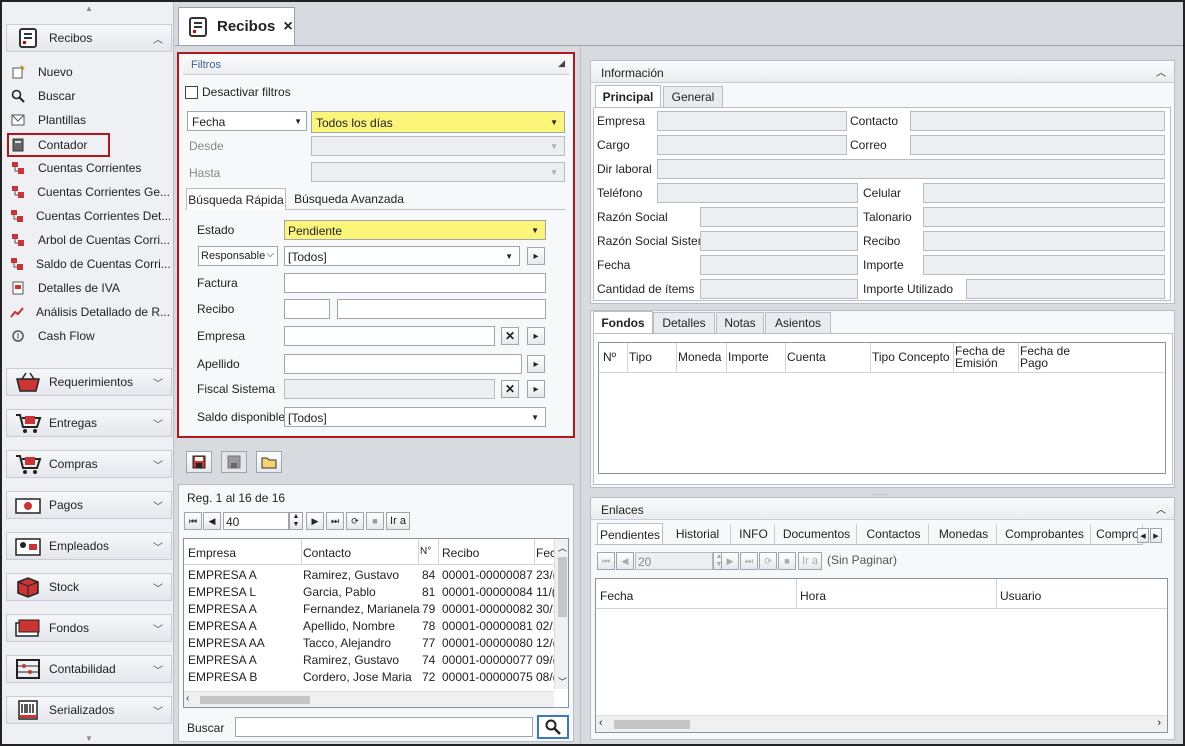 This screenshot has height=746, width=1185. Describe the element at coordinates (441, 309) in the screenshot. I see `recibo-number-input` at that location.